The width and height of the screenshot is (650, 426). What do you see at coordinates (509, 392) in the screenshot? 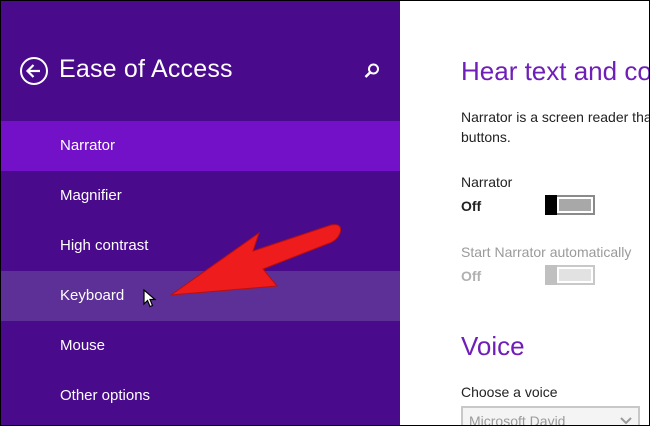
I see `choose-voice-label: Choose a voice` at bounding box center [509, 392].